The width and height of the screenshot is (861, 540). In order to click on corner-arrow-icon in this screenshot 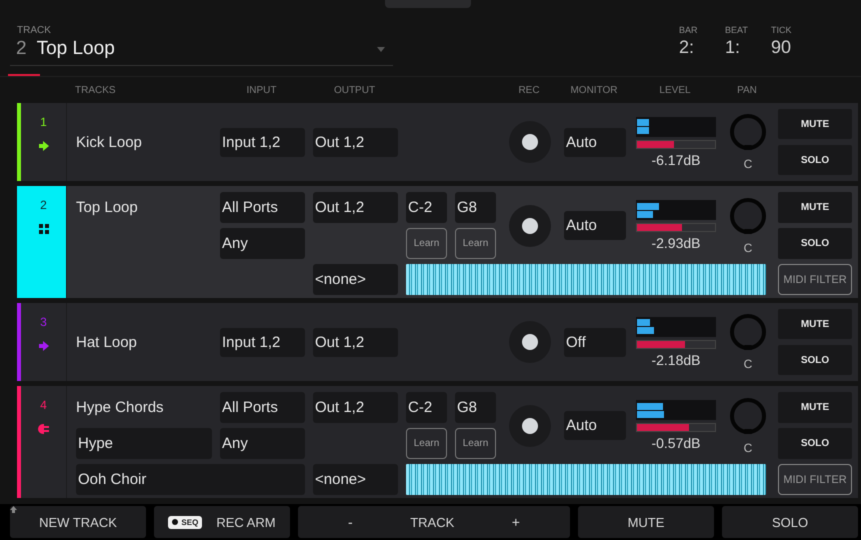, I will do `click(13, 509)`.